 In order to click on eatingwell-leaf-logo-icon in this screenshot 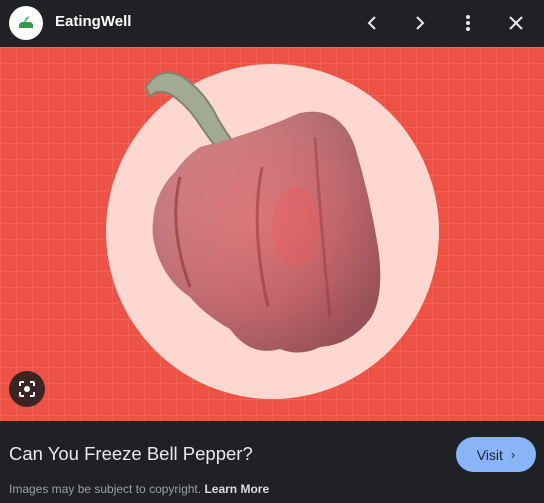, I will do `click(26, 22)`.